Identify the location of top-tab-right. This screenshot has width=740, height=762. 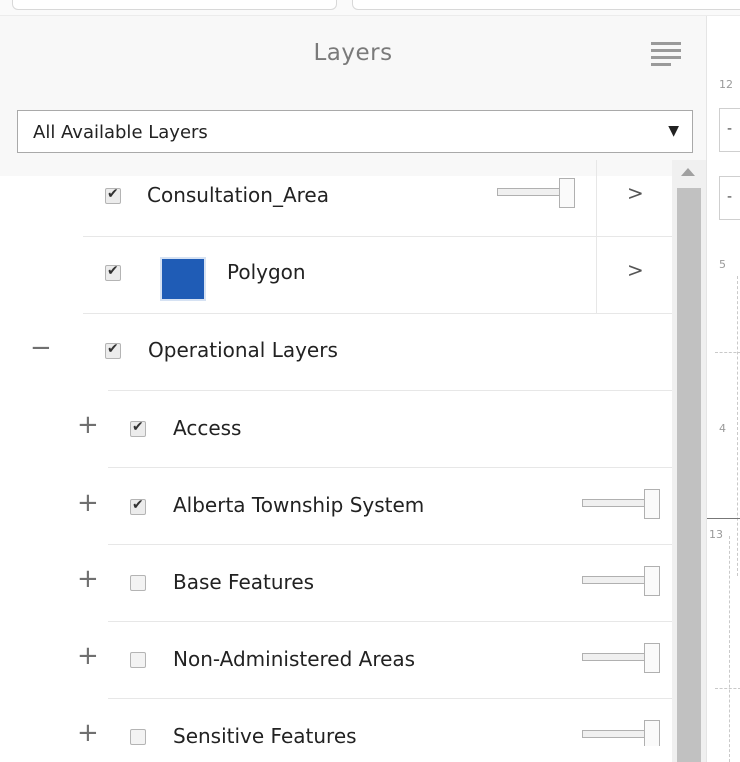
(546, 5).